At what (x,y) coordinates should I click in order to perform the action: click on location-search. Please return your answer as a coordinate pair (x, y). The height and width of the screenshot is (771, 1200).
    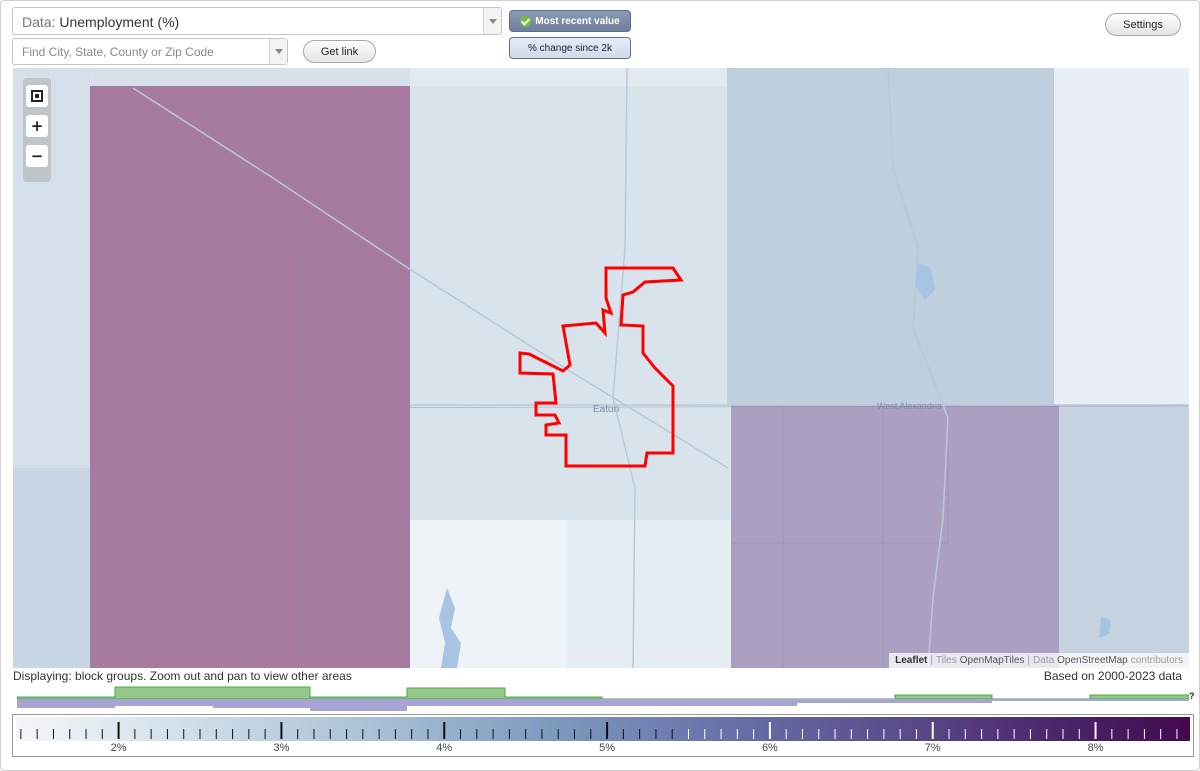
    Looking at the image, I should click on (150, 51).